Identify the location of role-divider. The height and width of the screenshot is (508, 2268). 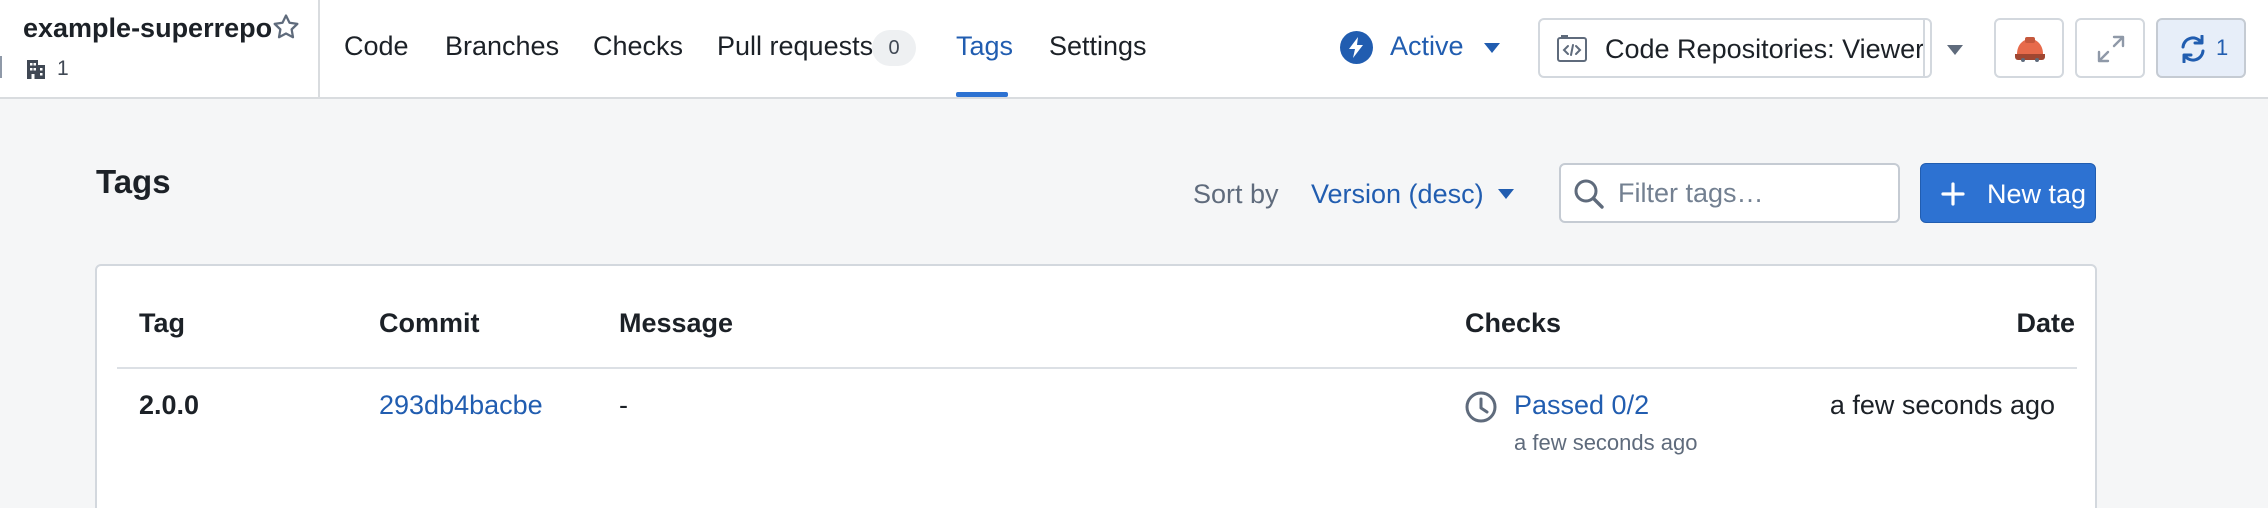
(1924, 48).